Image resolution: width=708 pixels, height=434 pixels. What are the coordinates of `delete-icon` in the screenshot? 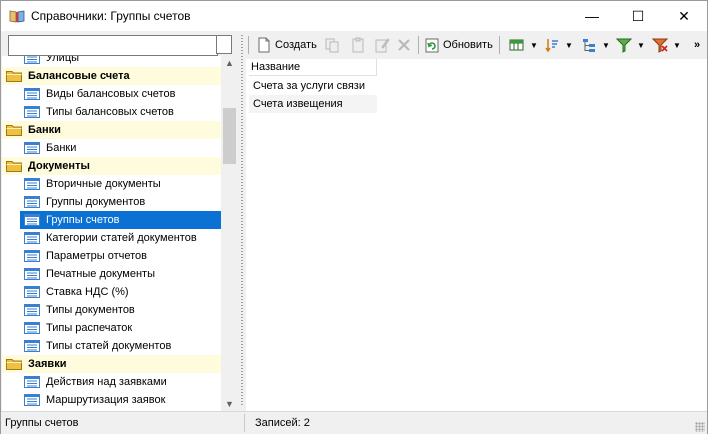 It's located at (404, 45).